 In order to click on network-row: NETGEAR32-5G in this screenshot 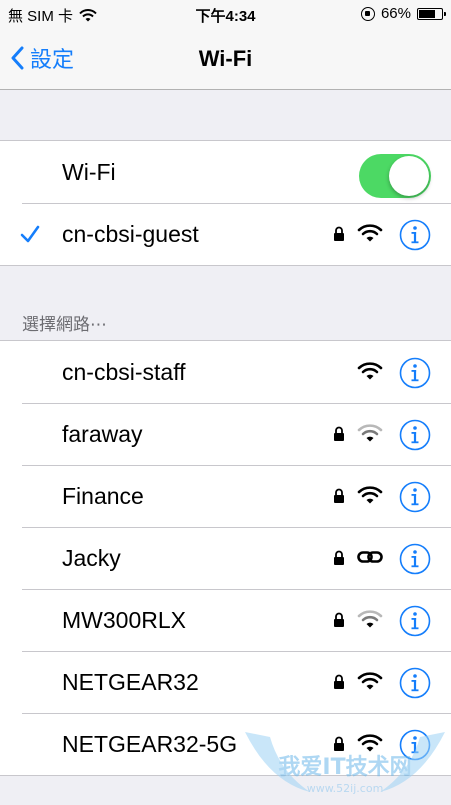, I will do `click(225, 744)`.